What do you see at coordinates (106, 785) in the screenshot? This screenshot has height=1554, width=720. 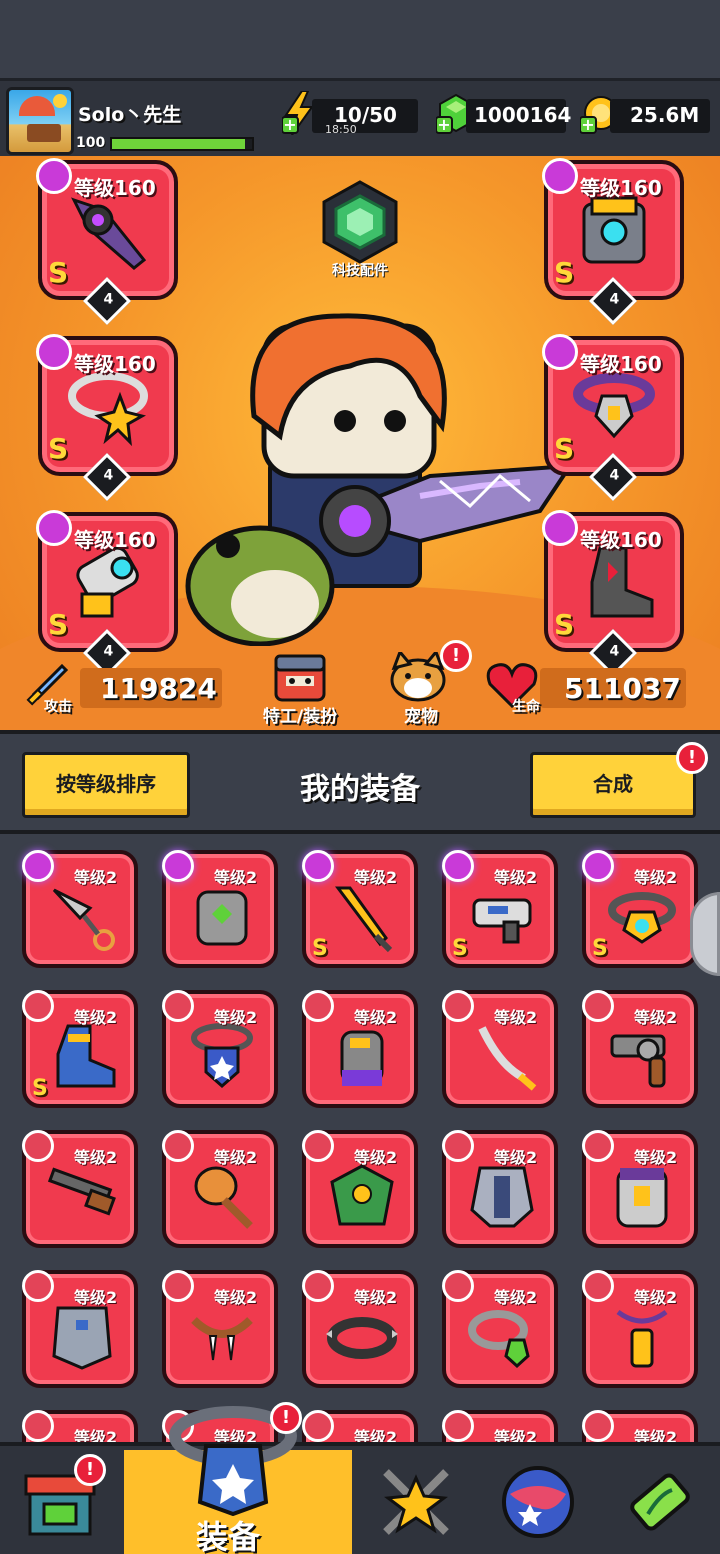 I see `sort-by-level-button: 按等级排序` at bounding box center [106, 785].